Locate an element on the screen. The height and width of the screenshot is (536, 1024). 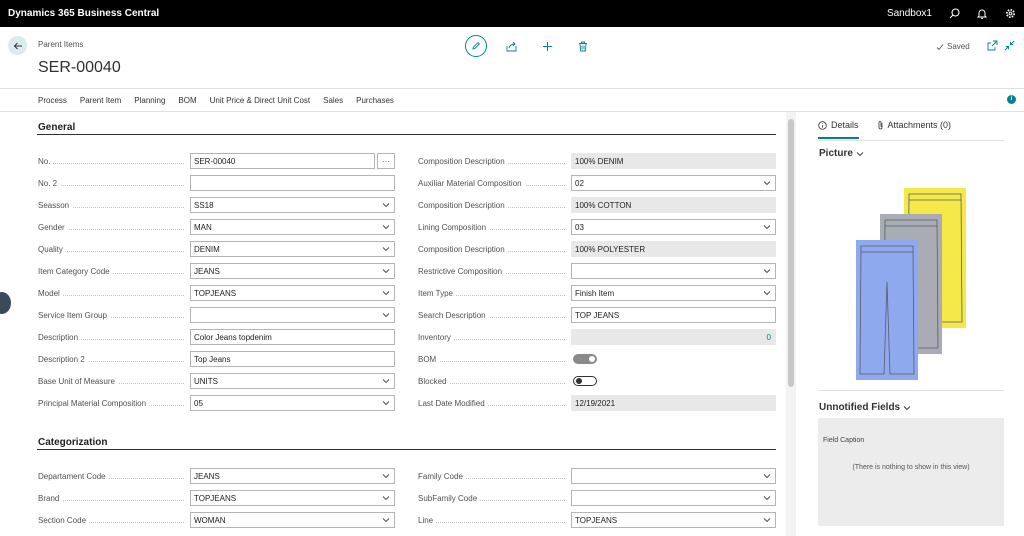
select-item-type: Finish Item is located at coordinates (673, 293).